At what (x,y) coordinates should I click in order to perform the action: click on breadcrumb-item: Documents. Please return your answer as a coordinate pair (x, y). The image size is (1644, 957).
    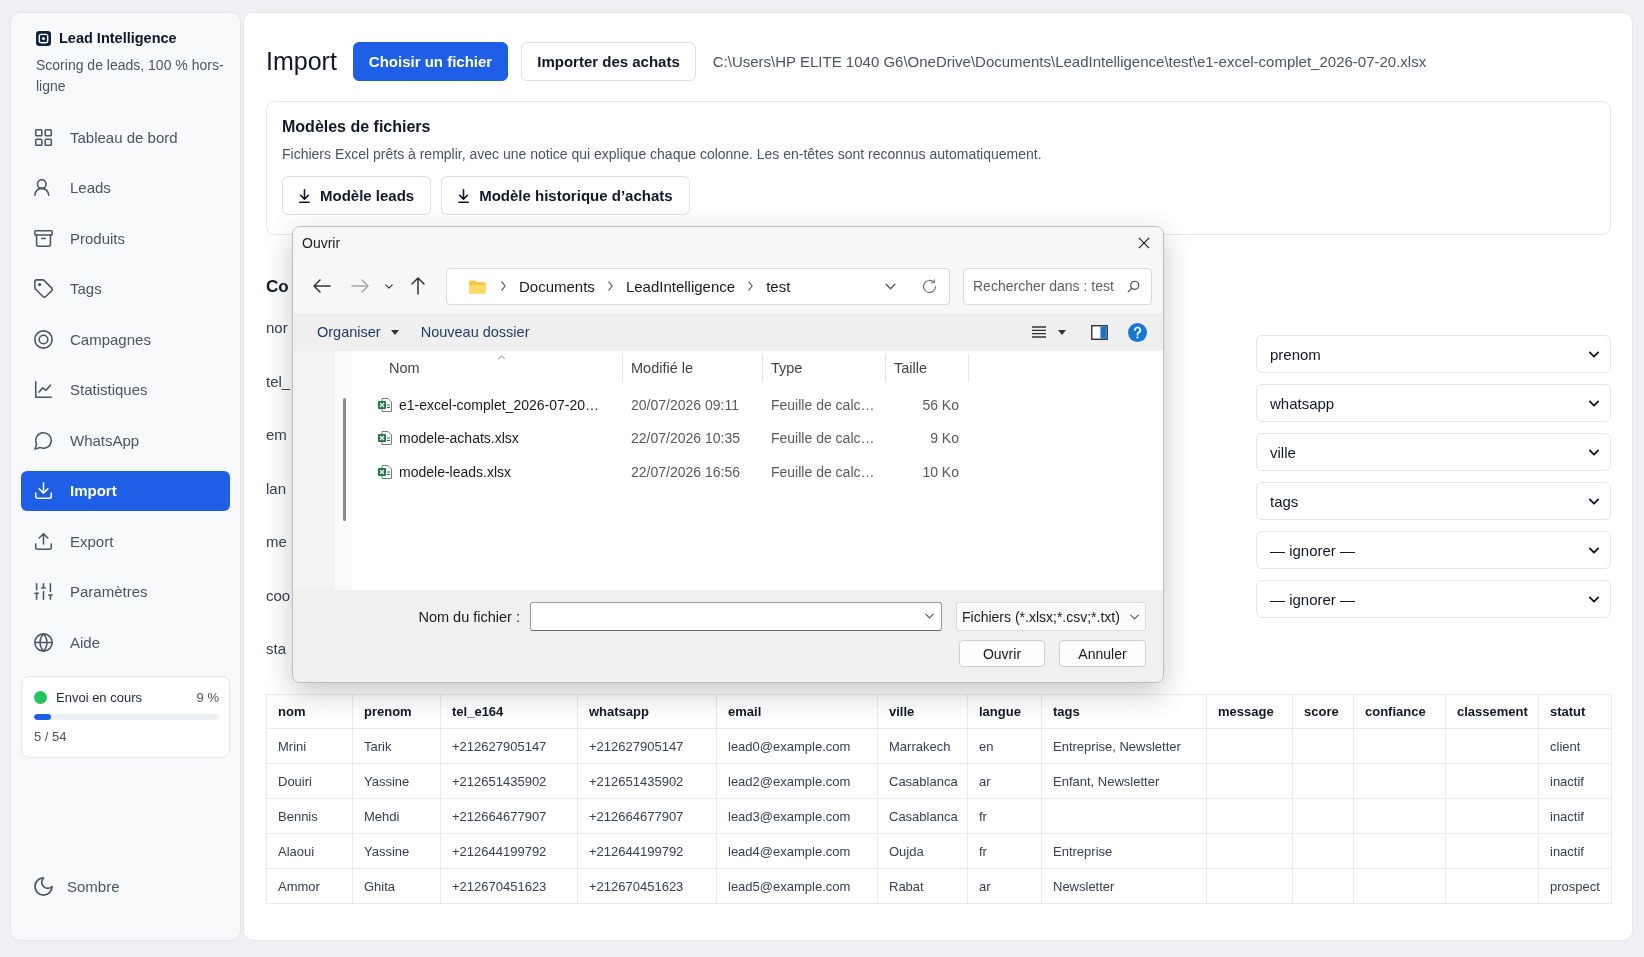
    Looking at the image, I should click on (557, 286).